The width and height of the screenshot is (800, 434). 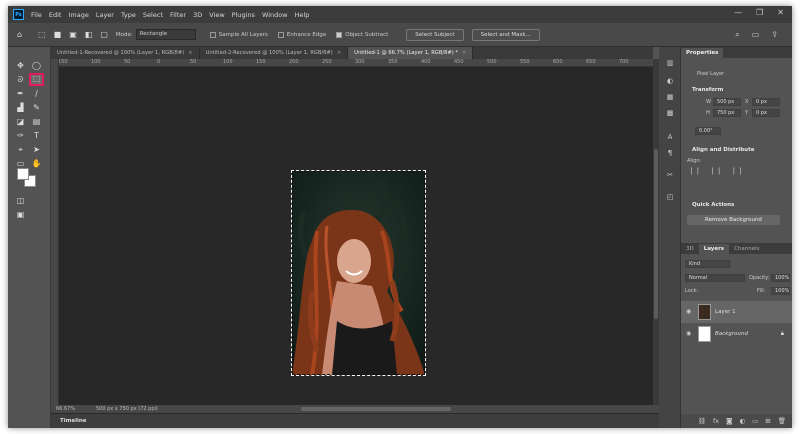 I want to click on home-icon: ⌂, so click(x=19, y=34).